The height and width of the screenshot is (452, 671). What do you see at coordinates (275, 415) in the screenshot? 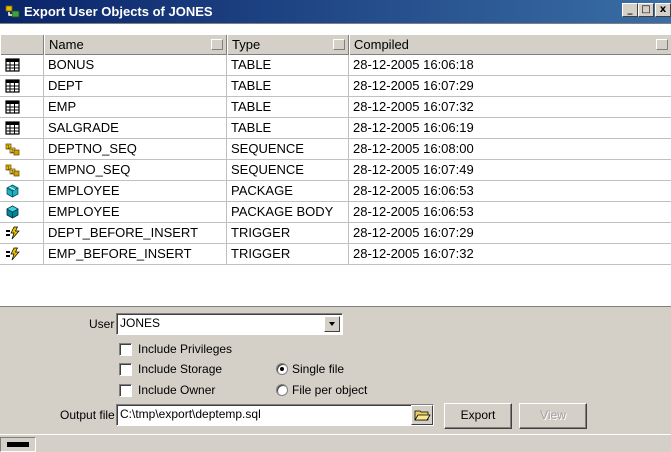
I see `output-file-input: C:\tmp\export\deptemp.sql` at bounding box center [275, 415].